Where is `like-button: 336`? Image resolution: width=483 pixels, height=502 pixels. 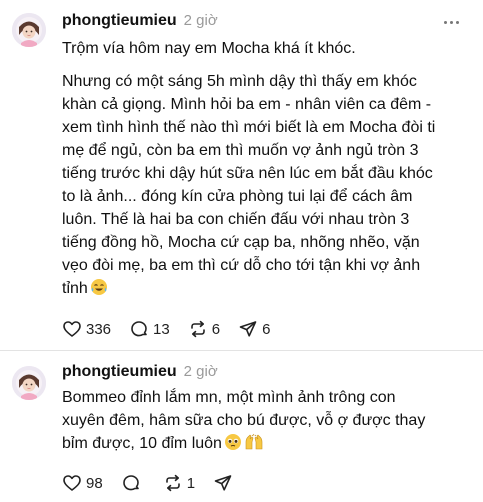
like-button: 336 is located at coordinates (86, 329).